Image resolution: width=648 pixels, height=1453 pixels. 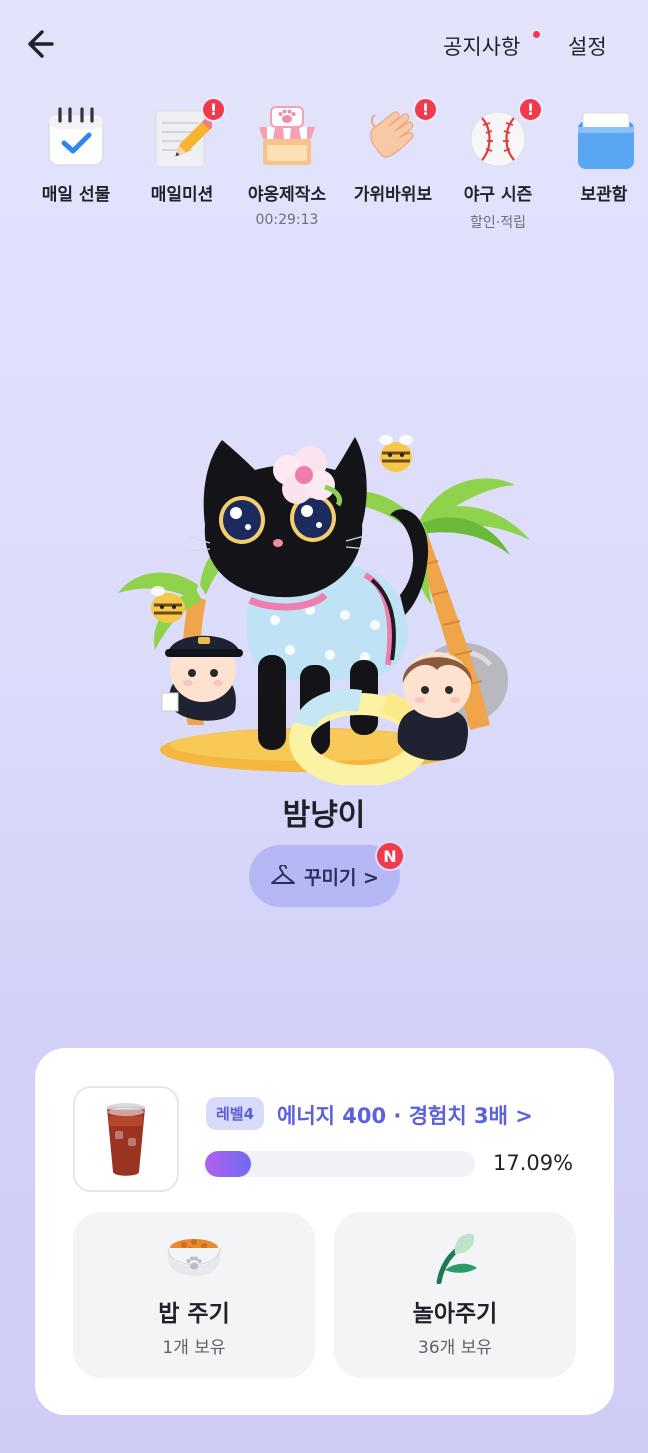 What do you see at coordinates (194, 1295) in the screenshot?
I see `feed-button: 밥 주기 1개 보유` at bounding box center [194, 1295].